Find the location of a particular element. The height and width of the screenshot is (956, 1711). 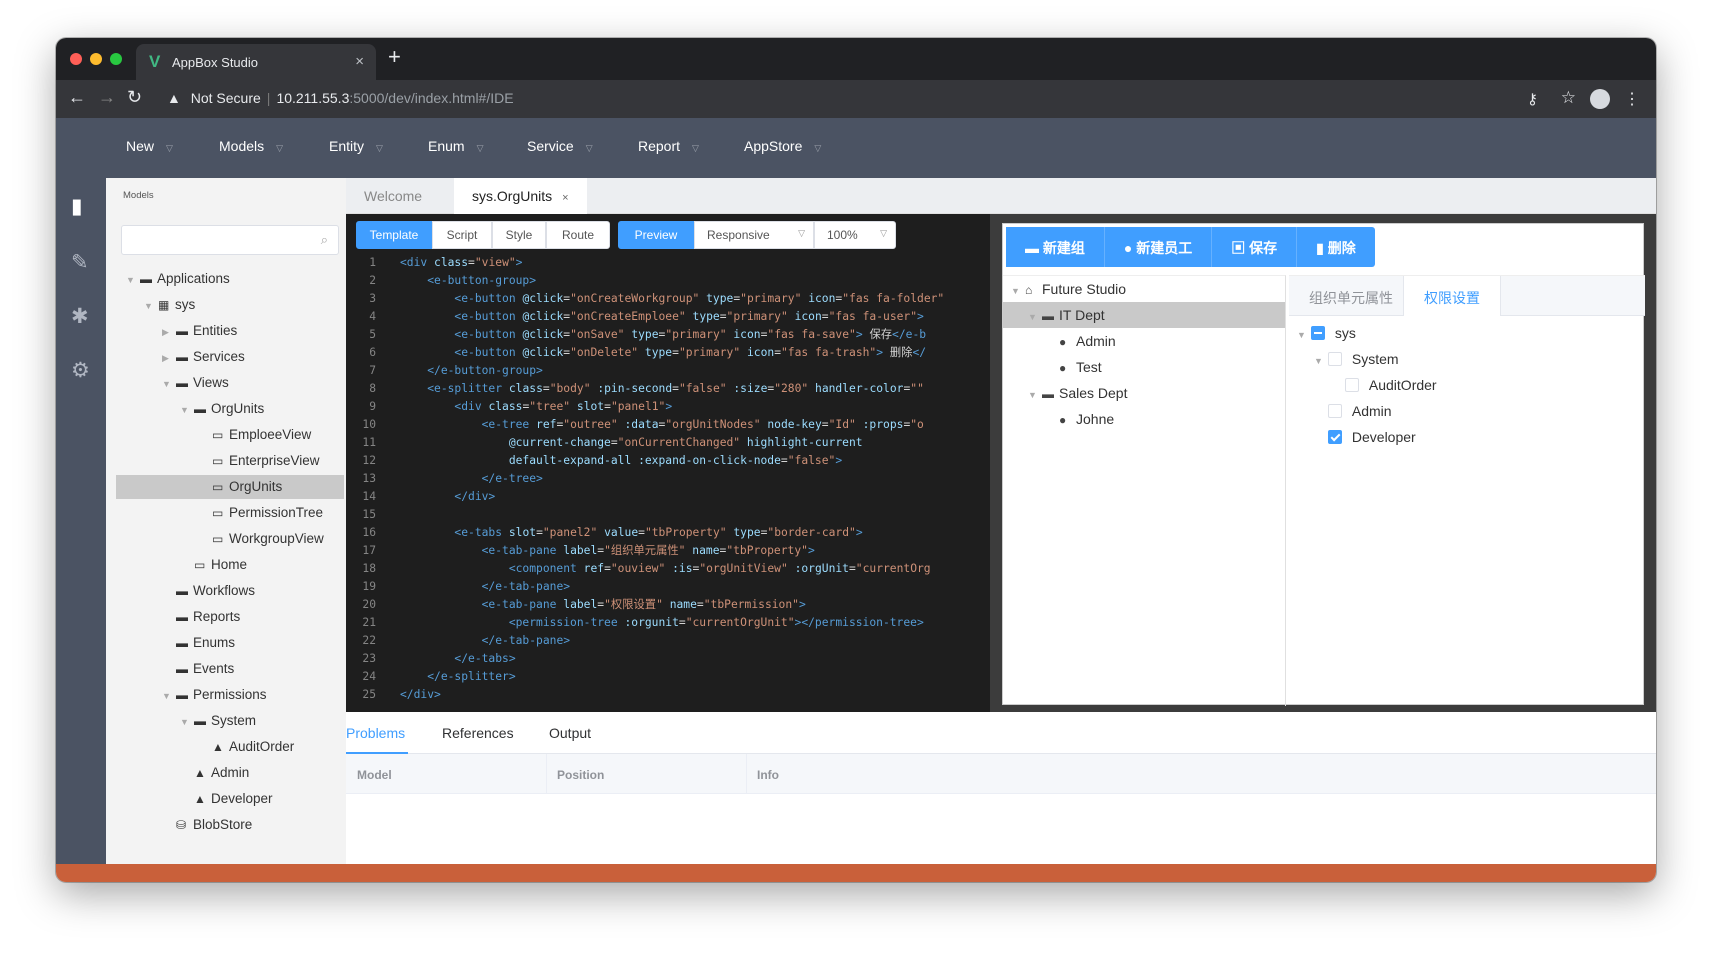

menu-new: New ▽ is located at coordinates (149, 146).